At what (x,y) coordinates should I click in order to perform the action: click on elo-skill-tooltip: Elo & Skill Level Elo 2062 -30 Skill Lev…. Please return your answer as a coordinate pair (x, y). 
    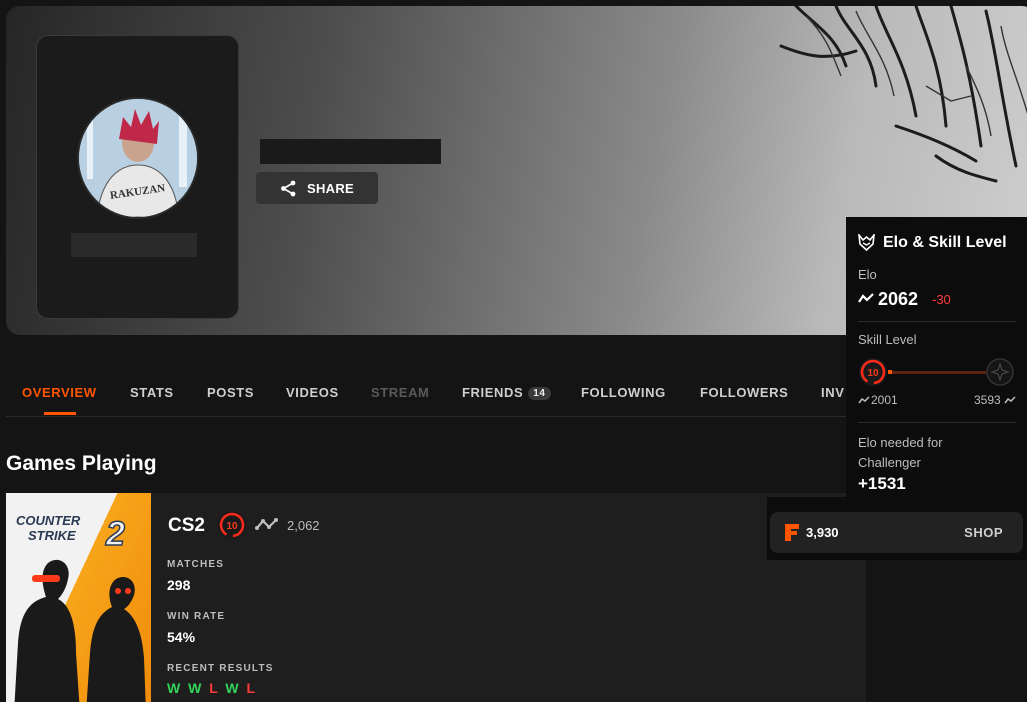
    Looking at the image, I should click on (936, 357).